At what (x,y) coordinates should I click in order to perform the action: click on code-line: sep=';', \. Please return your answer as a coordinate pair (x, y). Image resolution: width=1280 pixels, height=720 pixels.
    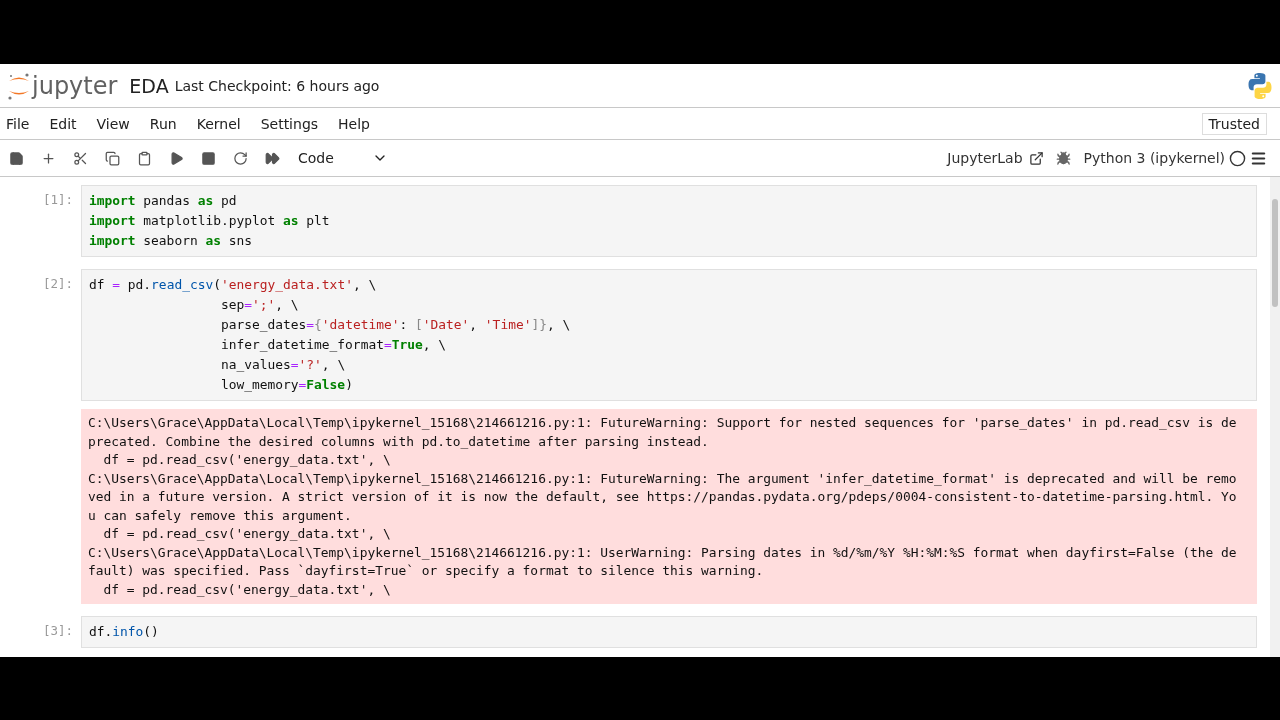
    Looking at the image, I should click on (259, 305).